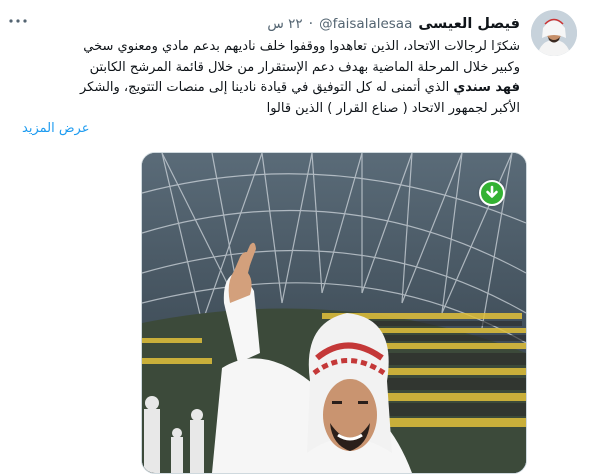  I want to click on ellipsis-icon, so click(18, 23).